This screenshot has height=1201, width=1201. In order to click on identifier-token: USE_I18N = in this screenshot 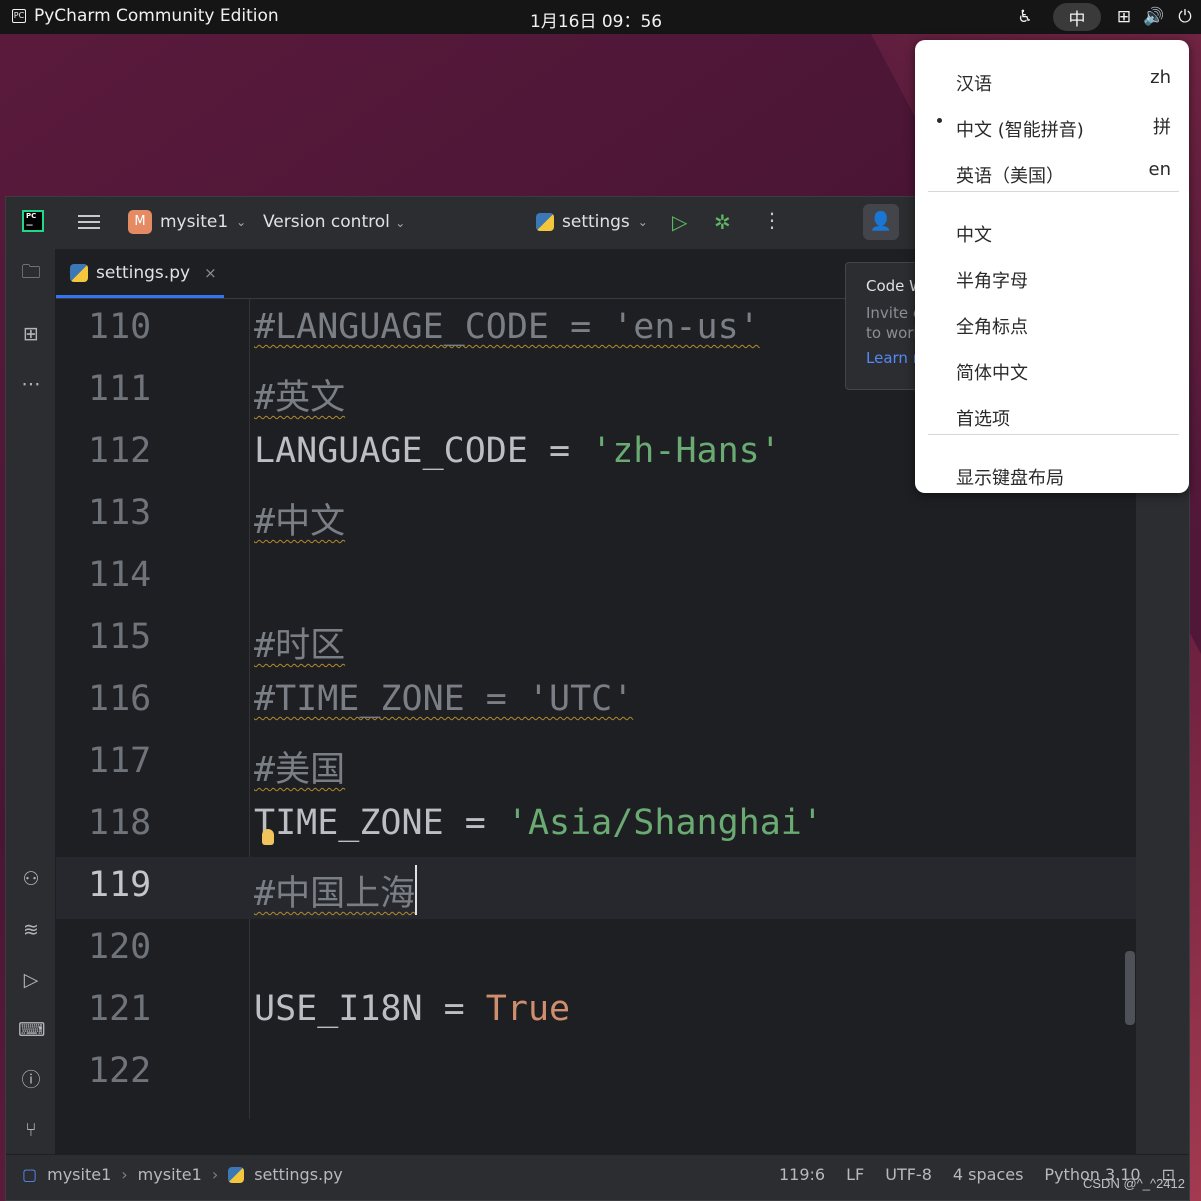, I will do `click(370, 1009)`.